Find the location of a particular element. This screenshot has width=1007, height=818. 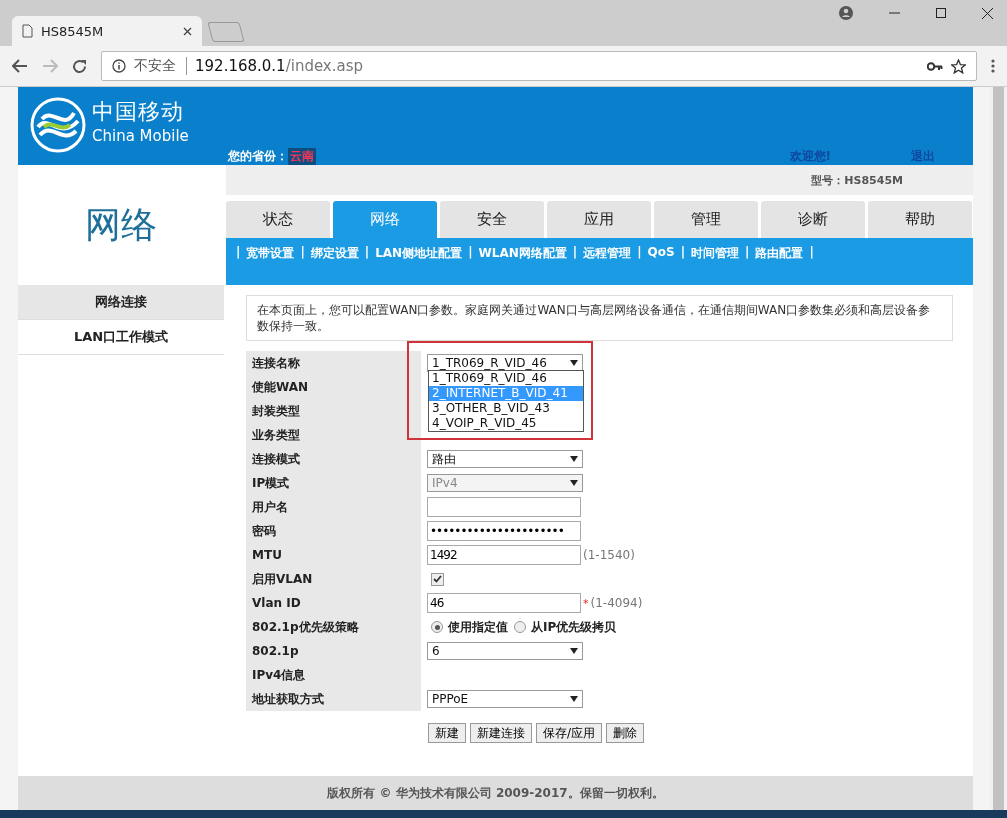

nav-tab: 应用 is located at coordinates (599, 219).